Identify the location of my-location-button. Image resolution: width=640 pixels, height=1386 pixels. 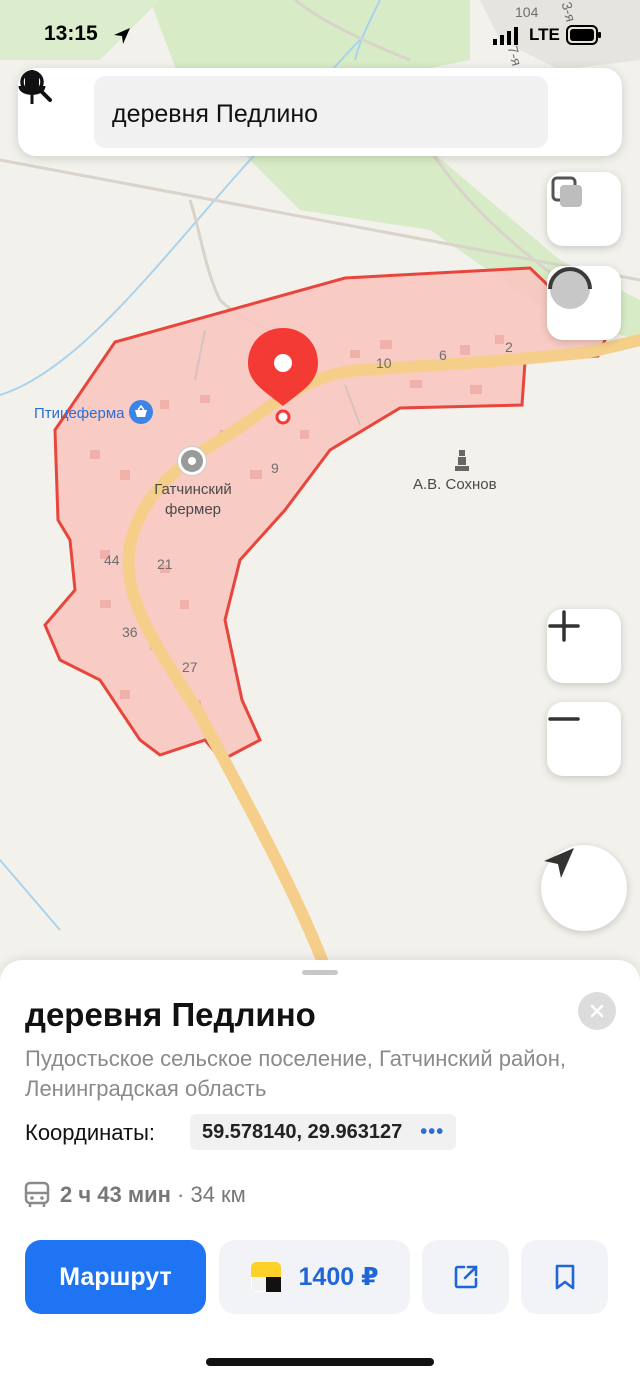
(584, 888).